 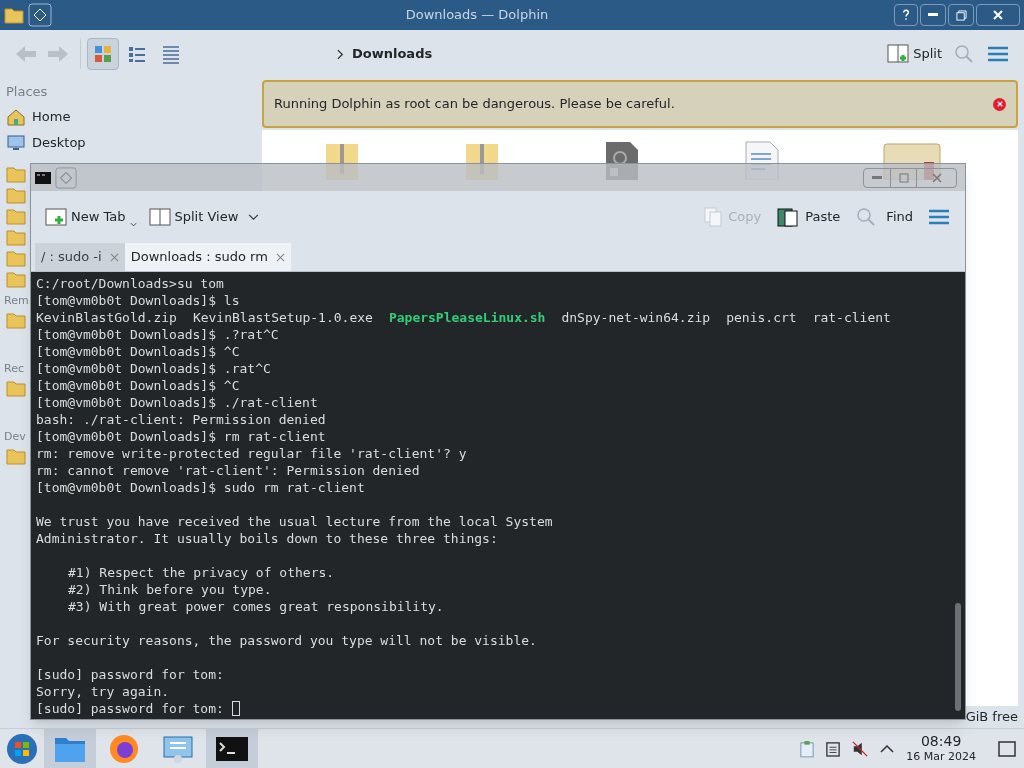 What do you see at coordinates (200, 487) in the screenshot?
I see `terminal-line: [tom@vm0b0t Downloads]$ sudo rm rat-client` at bounding box center [200, 487].